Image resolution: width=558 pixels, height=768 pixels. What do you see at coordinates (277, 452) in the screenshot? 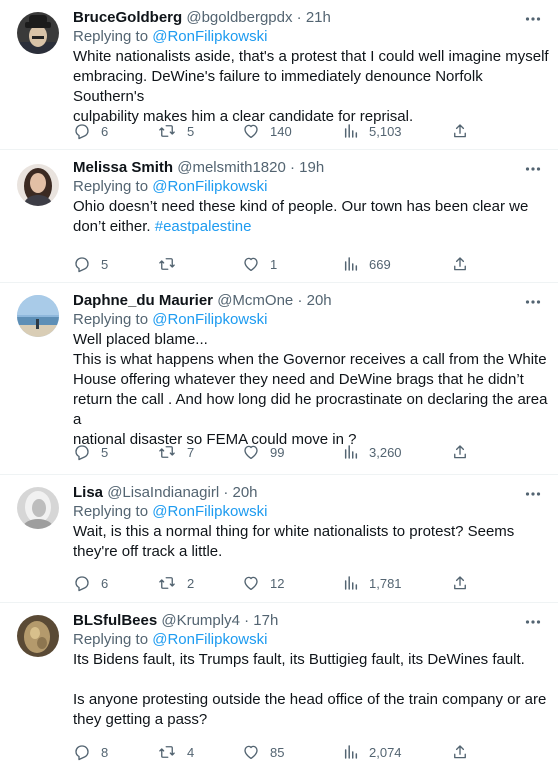
I see `like-count: 99` at bounding box center [277, 452].